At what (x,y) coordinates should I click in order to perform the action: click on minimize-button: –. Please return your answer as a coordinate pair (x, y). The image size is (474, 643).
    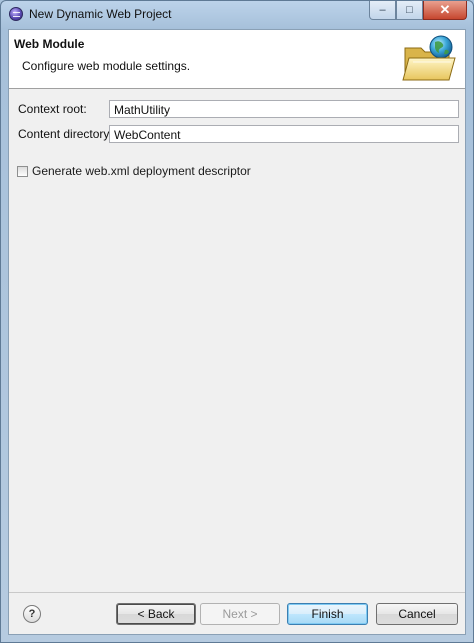
    Looking at the image, I should click on (382, 10).